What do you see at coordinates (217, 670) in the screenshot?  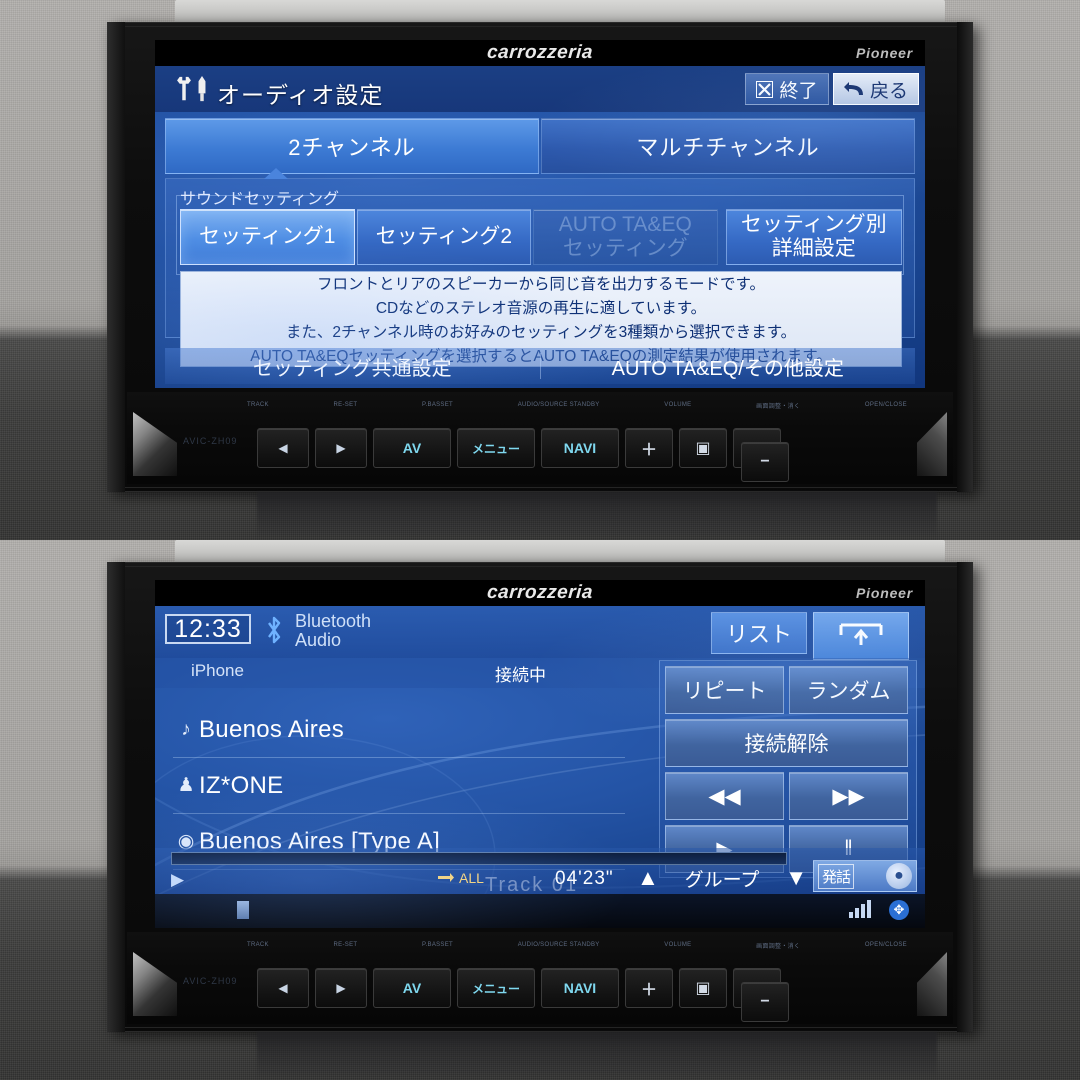 I see `connected-device-name: iPhone` at bounding box center [217, 670].